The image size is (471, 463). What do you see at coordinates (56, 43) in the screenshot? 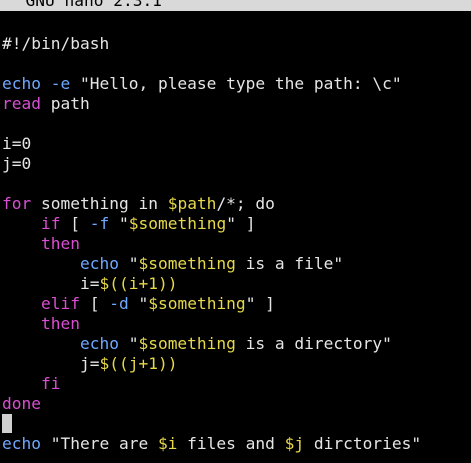
I see `code-token: #!/bin/bash` at bounding box center [56, 43].